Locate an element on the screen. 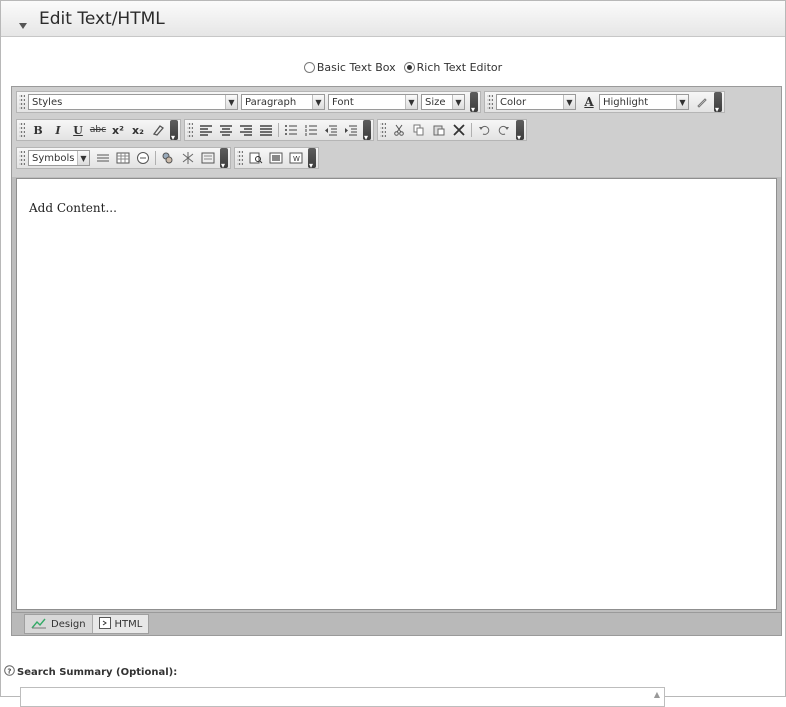 The width and height of the screenshot is (786, 707). horizontal-rule-button is located at coordinates (103, 158).